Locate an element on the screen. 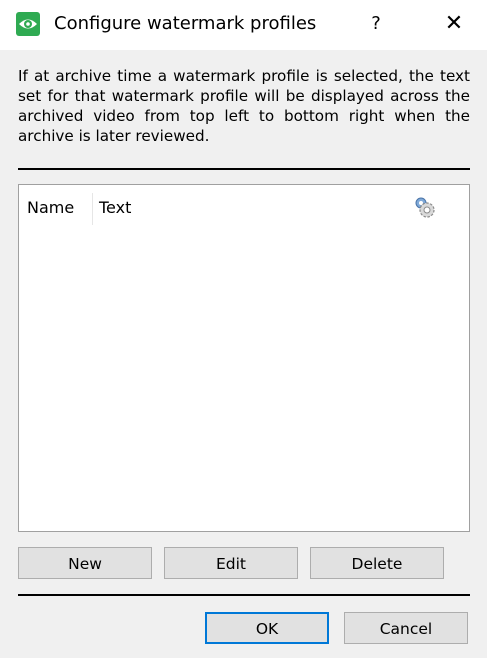 This screenshot has width=487, height=658. edit-button: Edit is located at coordinates (231, 563).